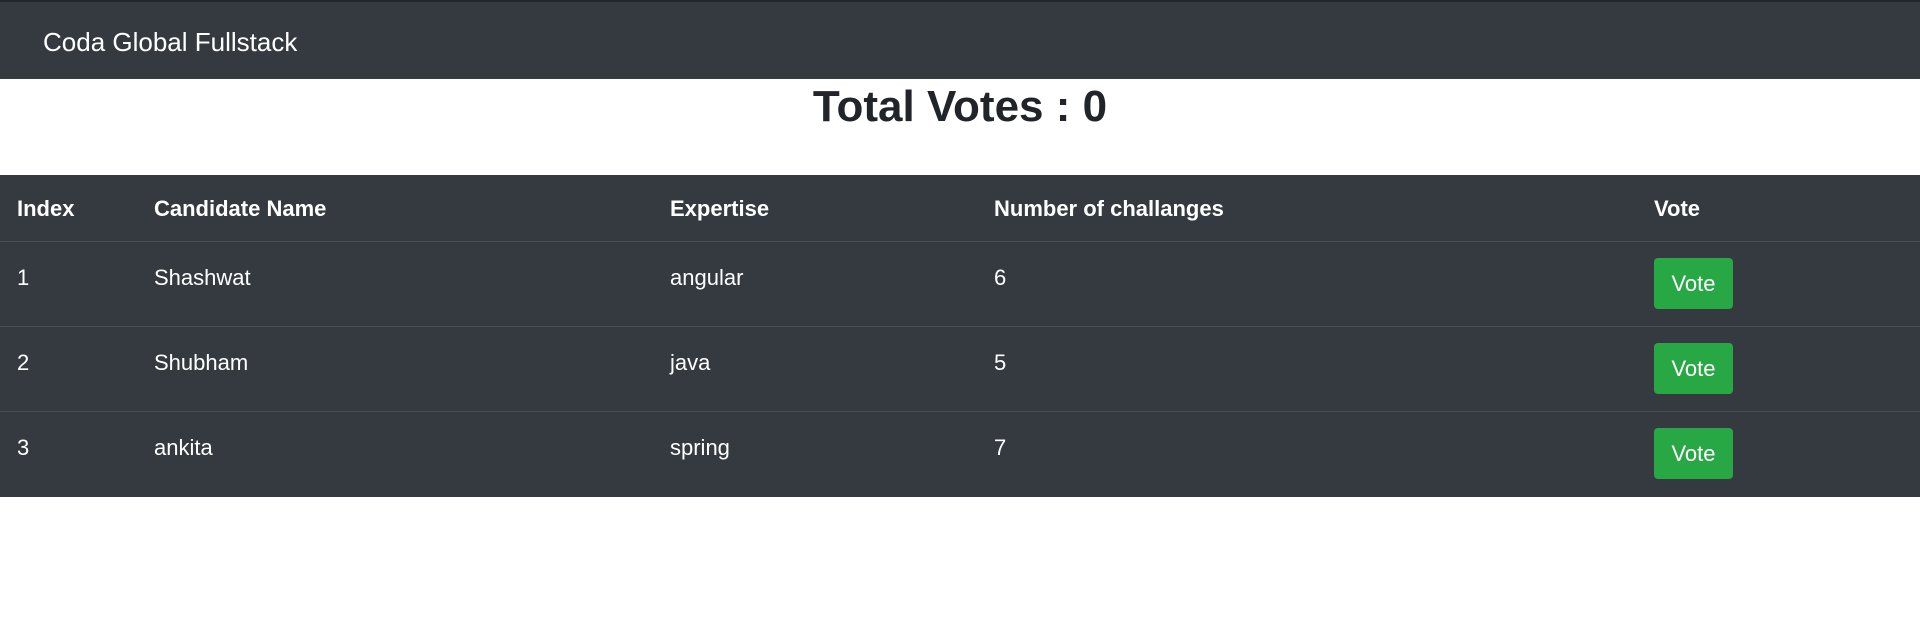  I want to click on cell-candidate-name: Shubham, so click(201, 362).